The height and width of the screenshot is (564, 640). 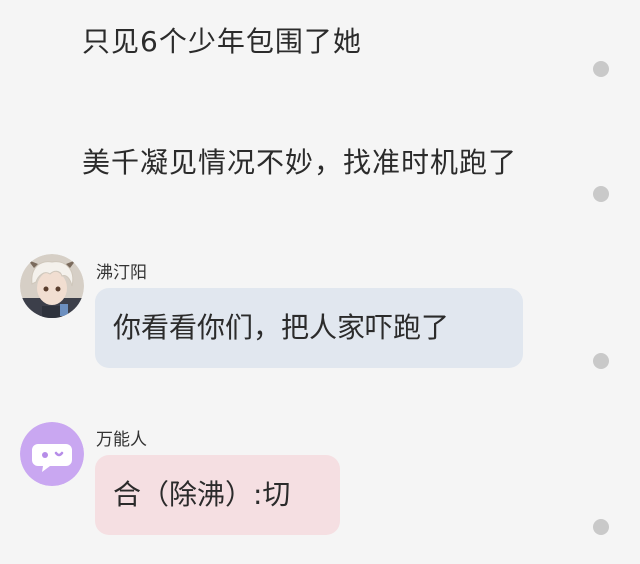 I want to click on speaker-name: 万能人, so click(x=121, y=440).